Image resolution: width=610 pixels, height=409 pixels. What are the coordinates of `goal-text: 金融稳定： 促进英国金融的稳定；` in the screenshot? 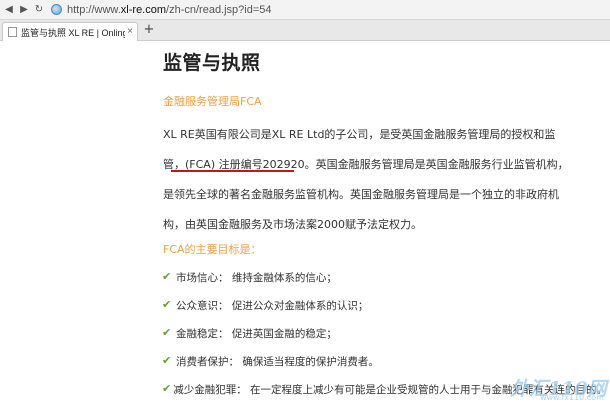 It's located at (256, 334).